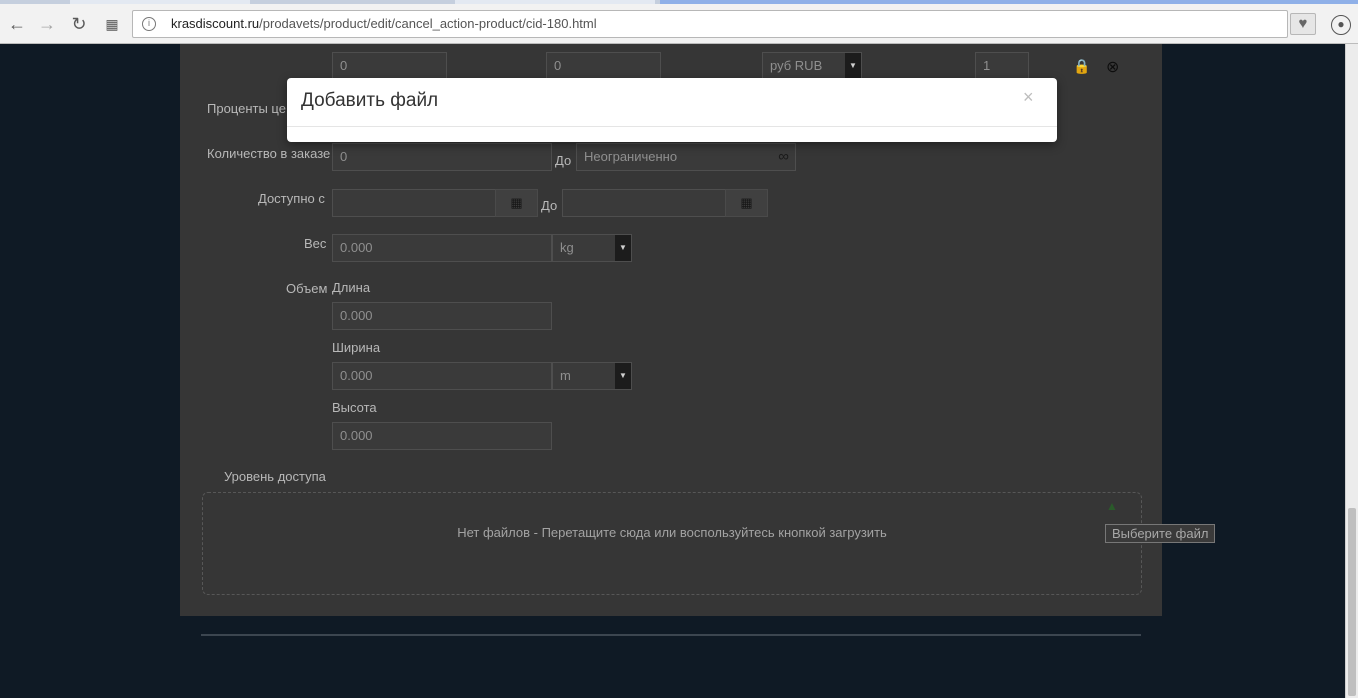 This screenshot has width=1358, height=698. Describe the element at coordinates (275, 476) in the screenshot. I see `access-level-label: Уровень доступа` at that location.